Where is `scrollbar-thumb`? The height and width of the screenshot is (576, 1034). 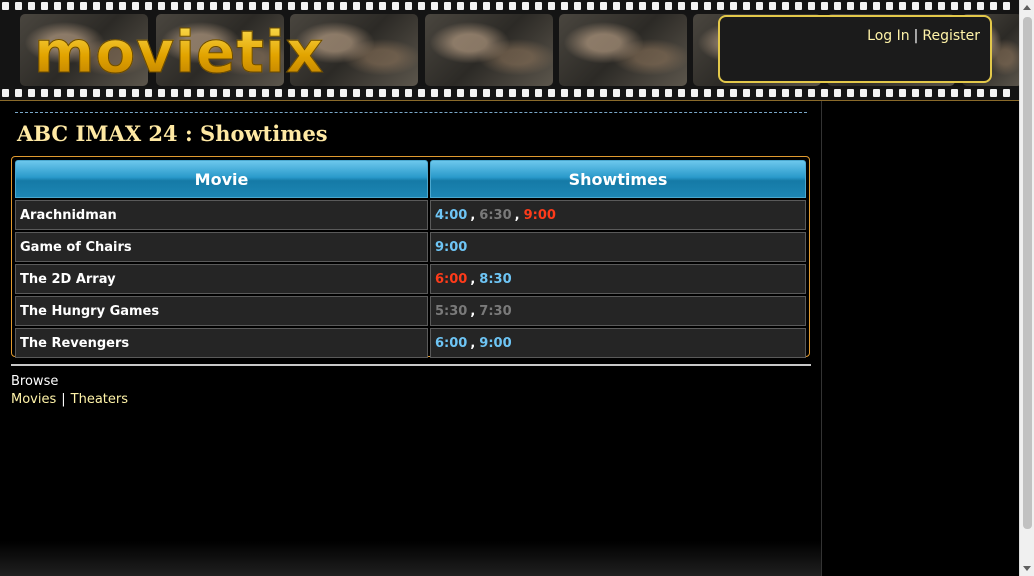 scrollbar-thumb is located at coordinates (1027, 273).